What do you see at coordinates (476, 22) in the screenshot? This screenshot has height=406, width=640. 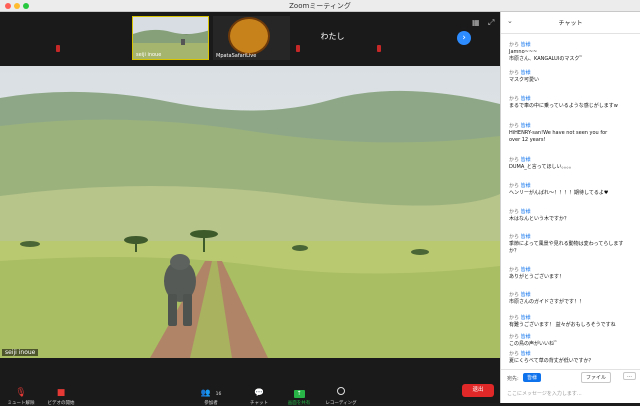 I see `gallery-view-icon: ▦` at bounding box center [476, 22].